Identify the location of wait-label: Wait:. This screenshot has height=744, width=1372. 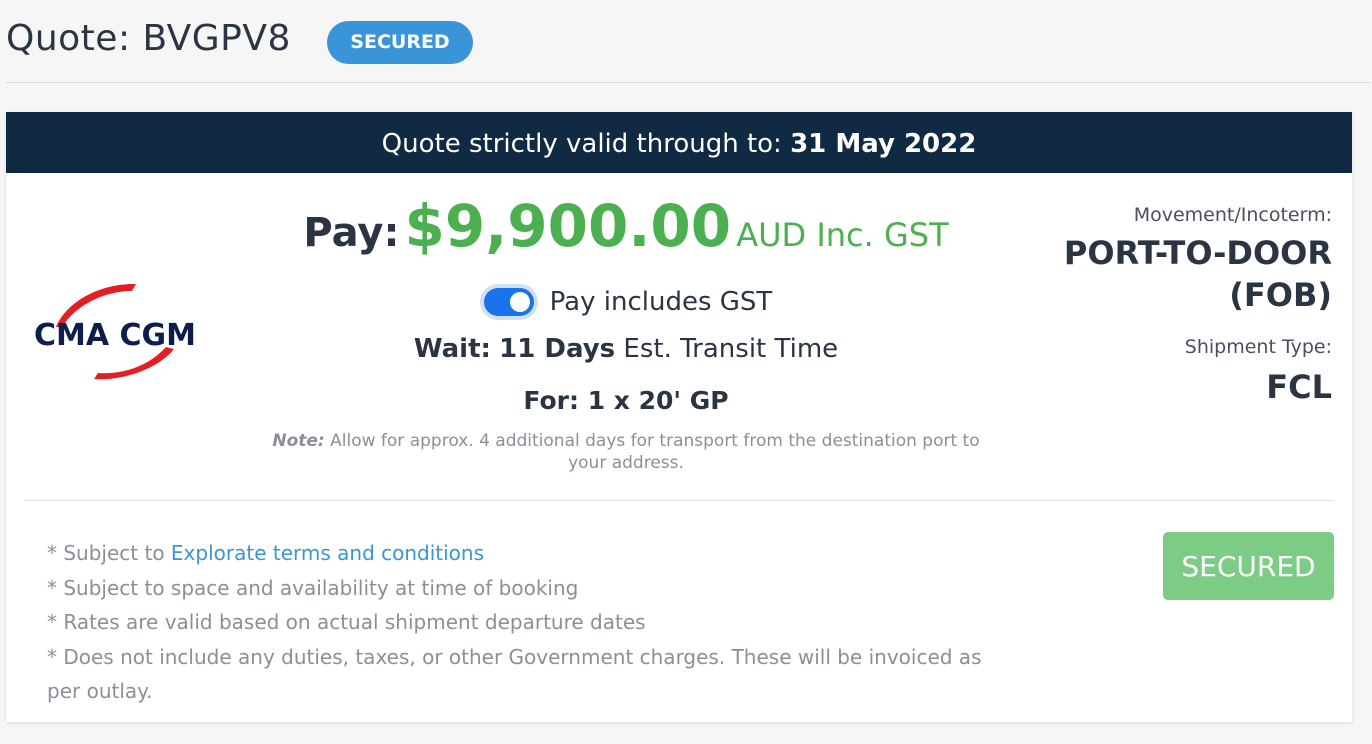
(452, 349).